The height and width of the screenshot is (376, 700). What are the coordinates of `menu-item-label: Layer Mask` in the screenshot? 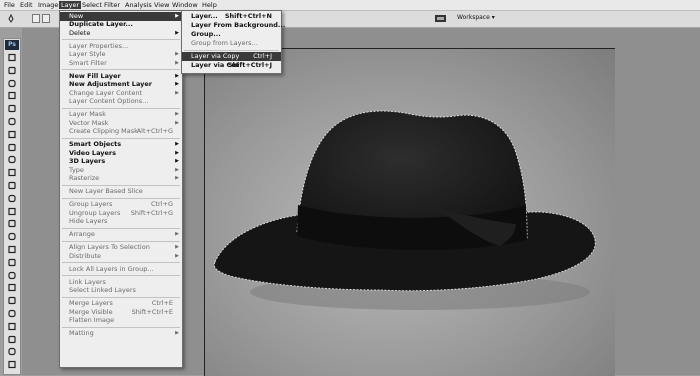 It's located at (87, 114).